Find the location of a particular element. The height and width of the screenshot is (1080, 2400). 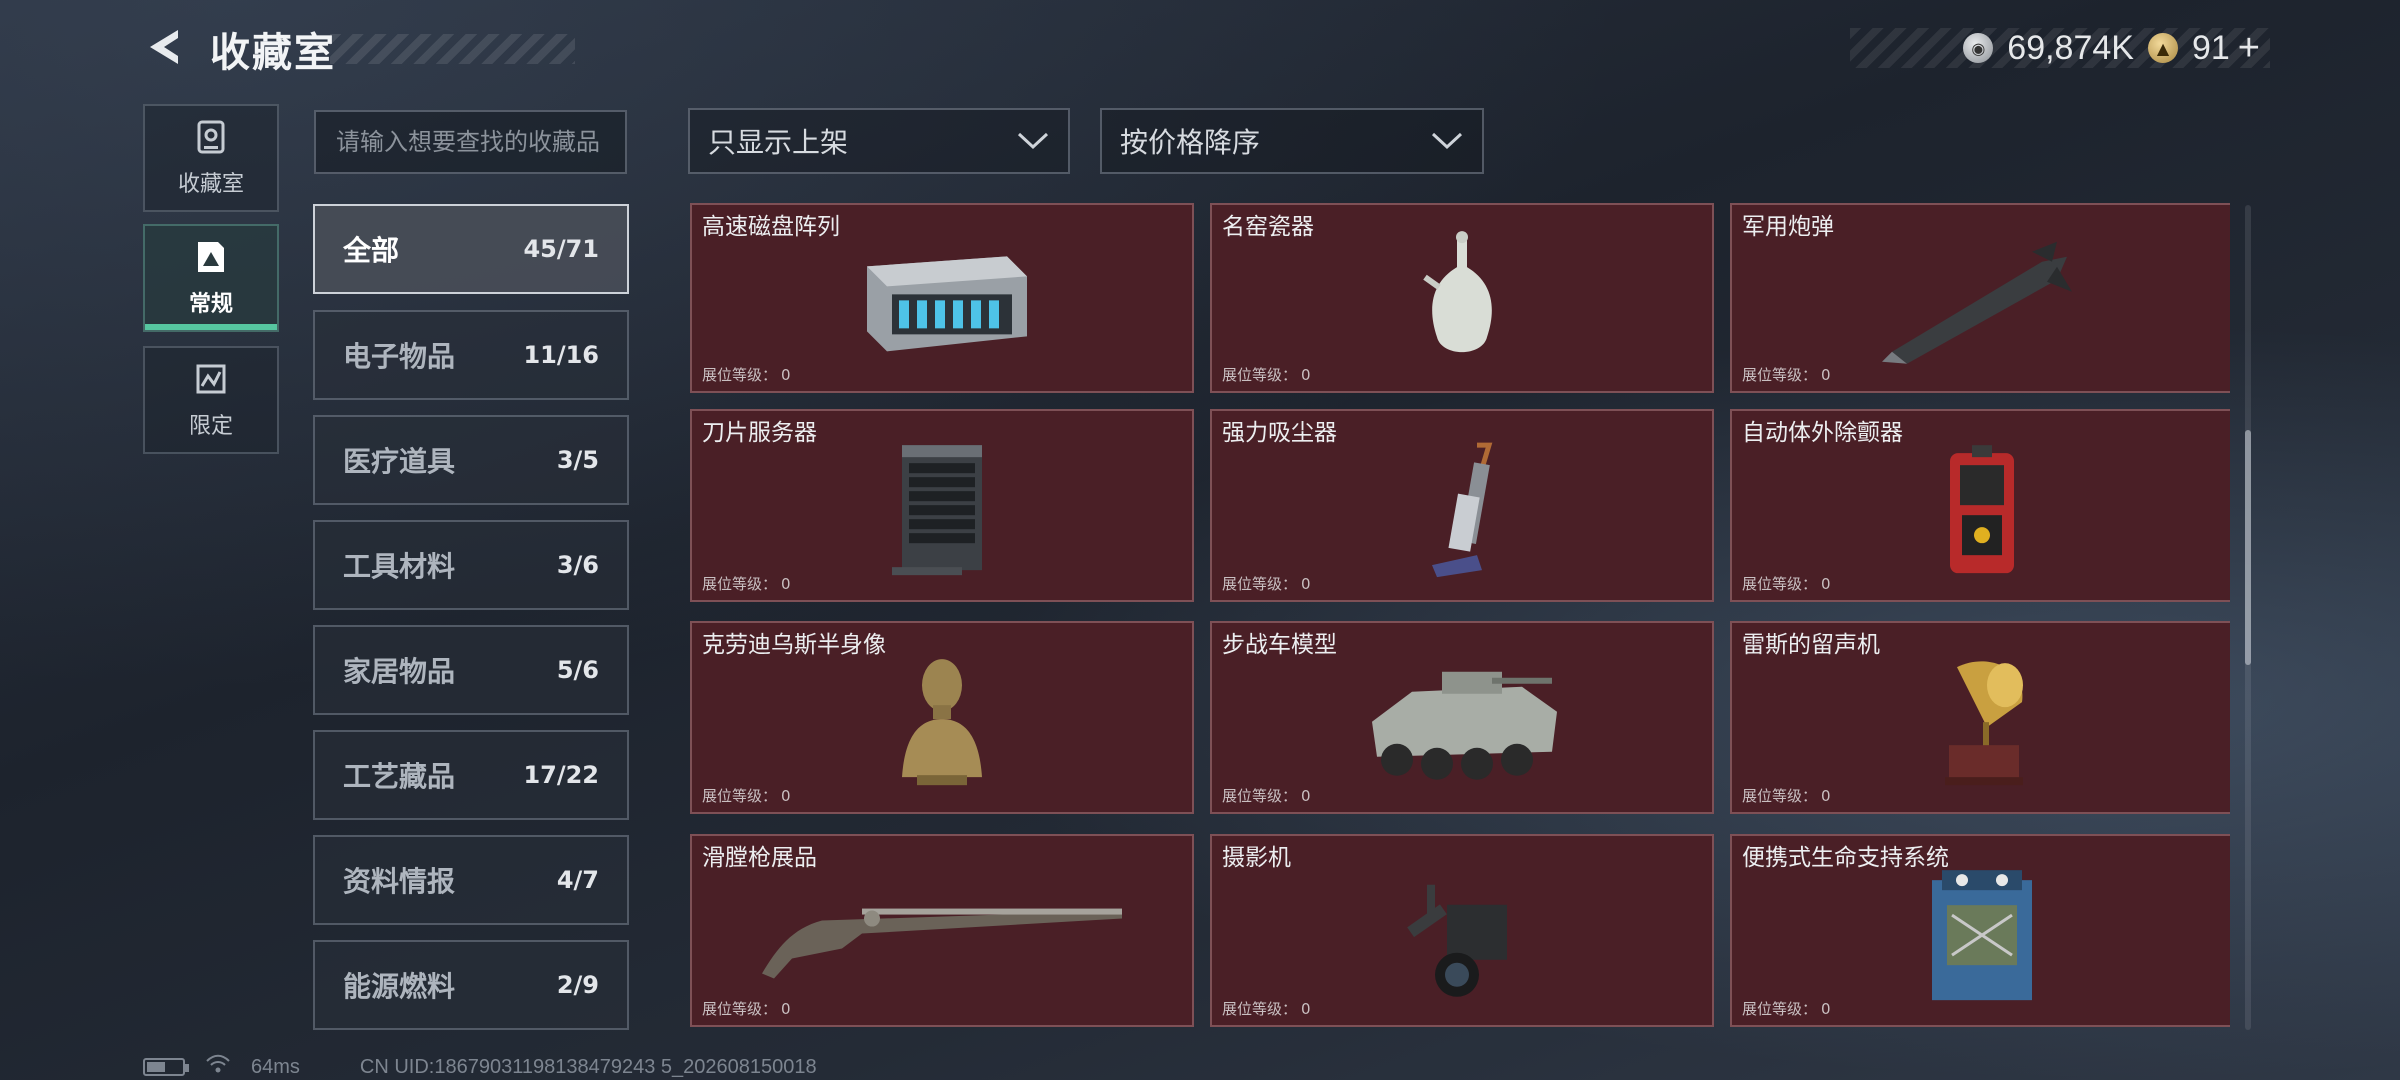

bust-statue-icon is located at coordinates (942, 724).